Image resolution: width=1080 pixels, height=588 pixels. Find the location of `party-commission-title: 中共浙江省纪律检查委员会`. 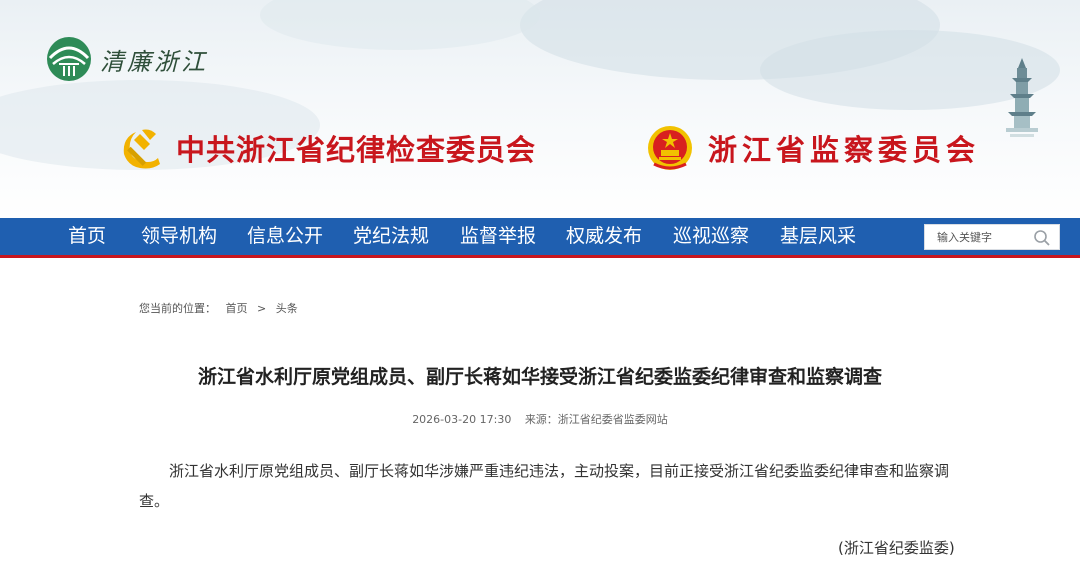

party-commission-title: 中共浙江省纪律检查委员会 is located at coordinates (325, 148).